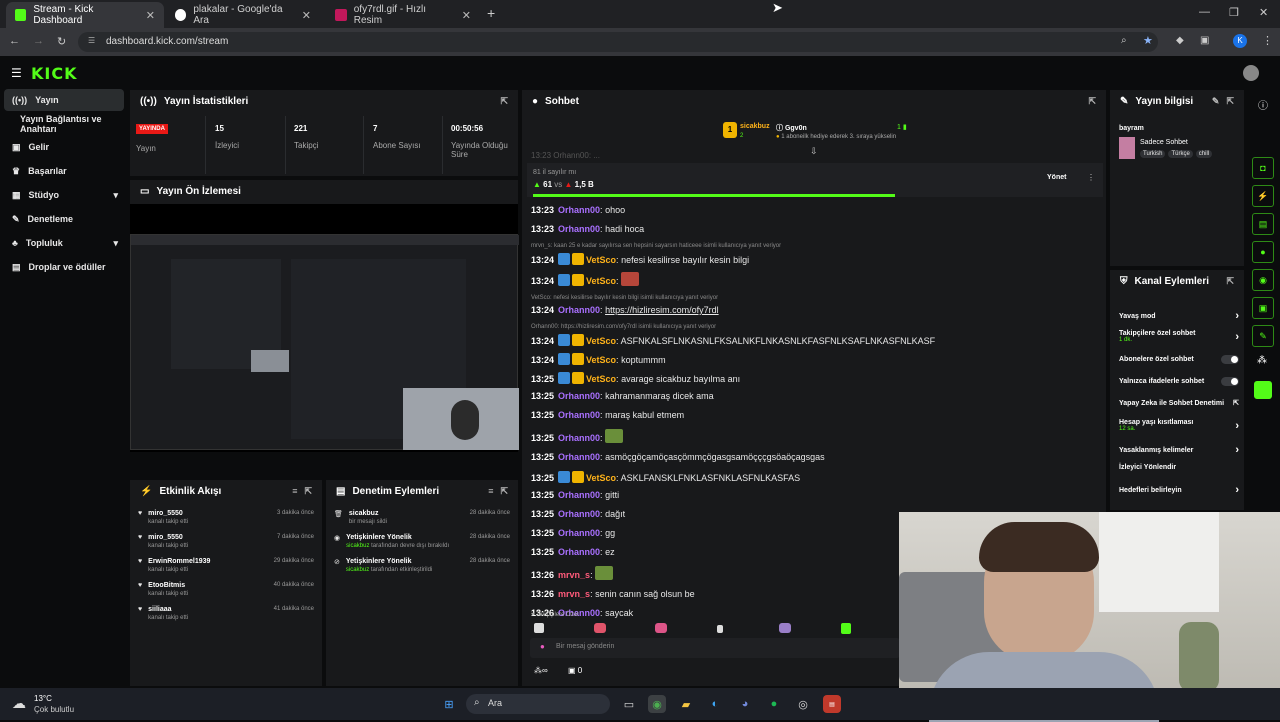 The image size is (1280, 722). Describe the element at coordinates (774, 704) in the screenshot. I see `spotify-icon: ●` at that location.